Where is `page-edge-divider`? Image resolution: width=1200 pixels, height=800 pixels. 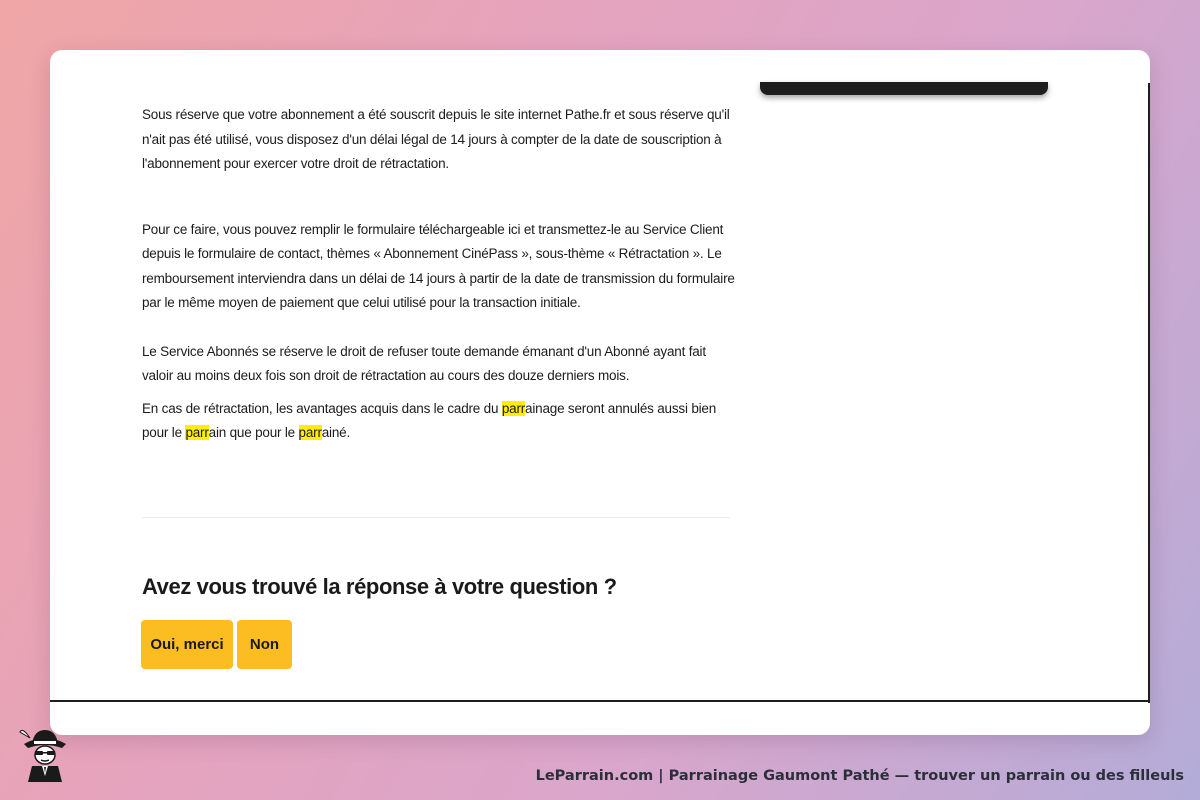
page-edge-divider is located at coordinates (1149, 393).